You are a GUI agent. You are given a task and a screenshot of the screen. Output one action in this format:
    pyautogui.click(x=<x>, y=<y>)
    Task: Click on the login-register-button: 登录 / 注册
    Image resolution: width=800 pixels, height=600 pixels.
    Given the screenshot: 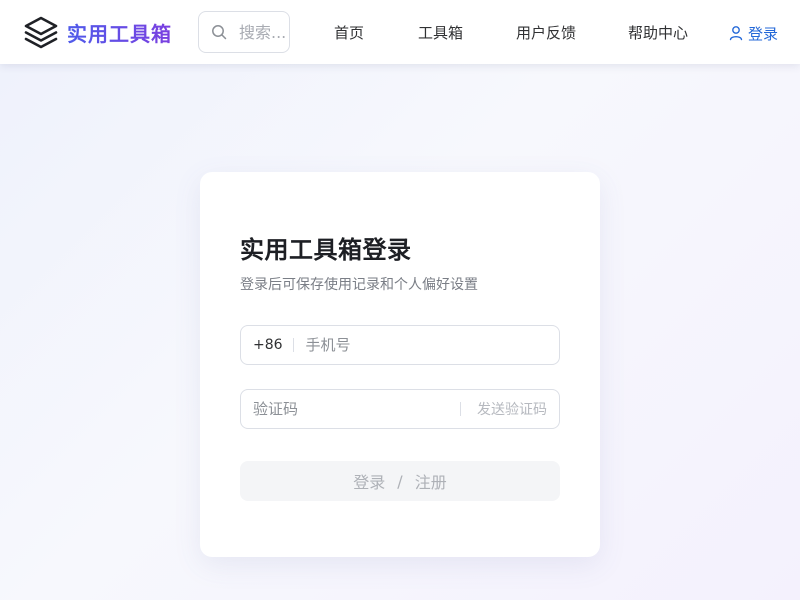 What is the action you would take?
    pyautogui.click(x=400, y=481)
    